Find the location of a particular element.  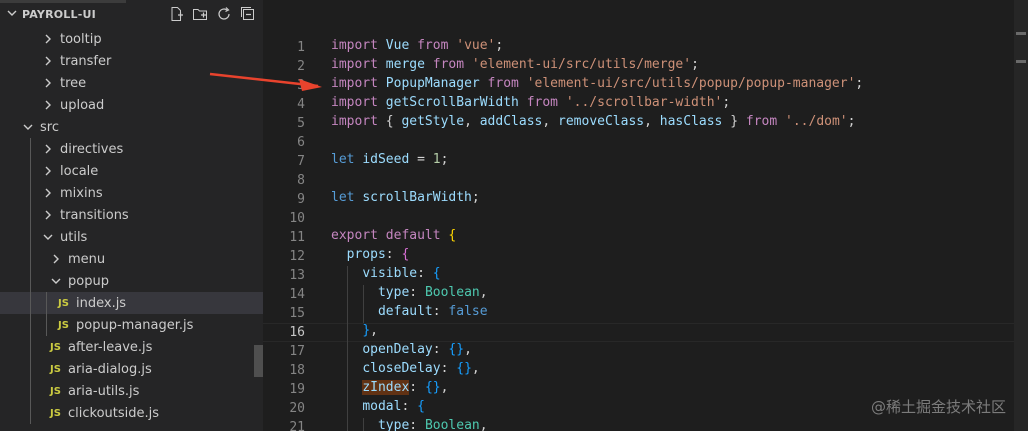

code-token: Boolean is located at coordinates (452, 424).